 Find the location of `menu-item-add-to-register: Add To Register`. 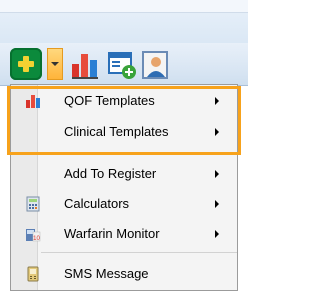

menu-item-add-to-register: Add To Register is located at coordinates (124, 174).